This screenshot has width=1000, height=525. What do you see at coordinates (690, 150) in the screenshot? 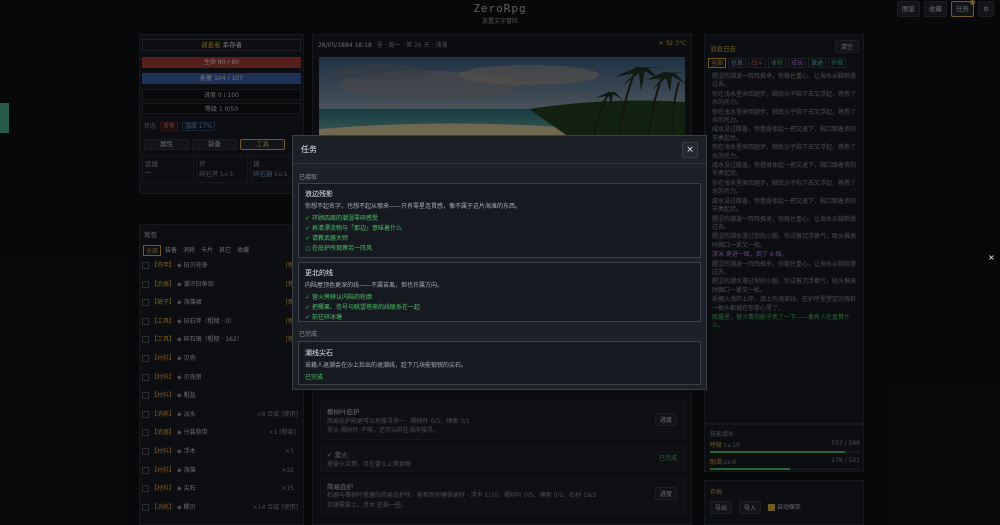
I see `modal-close-button: ×` at bounding box center [690, 150].